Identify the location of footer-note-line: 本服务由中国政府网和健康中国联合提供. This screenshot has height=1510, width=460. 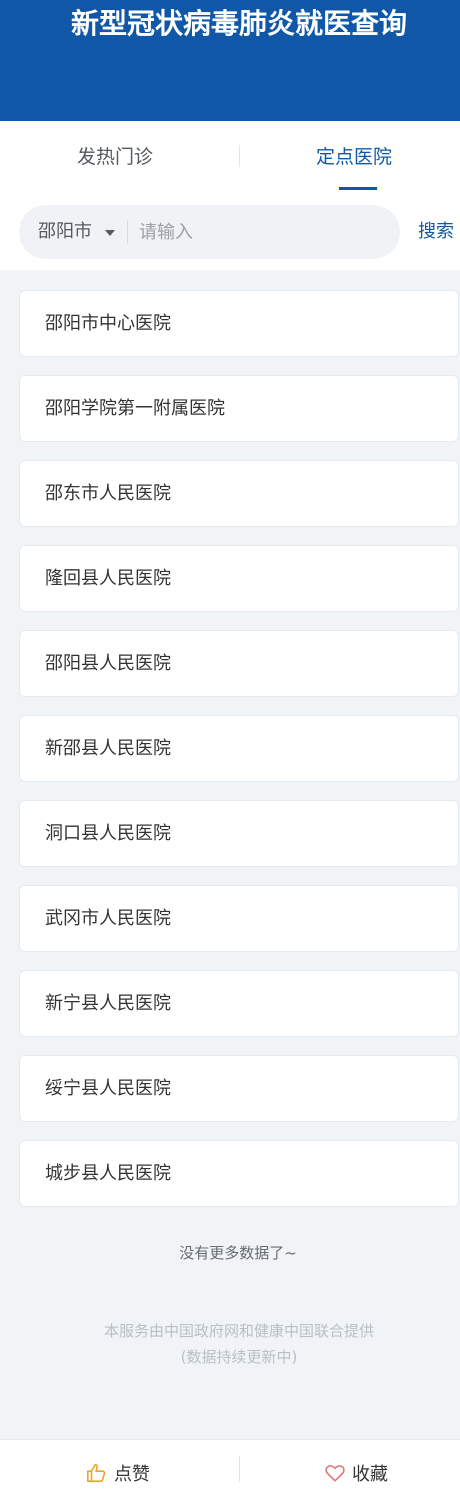
(238, 1331).